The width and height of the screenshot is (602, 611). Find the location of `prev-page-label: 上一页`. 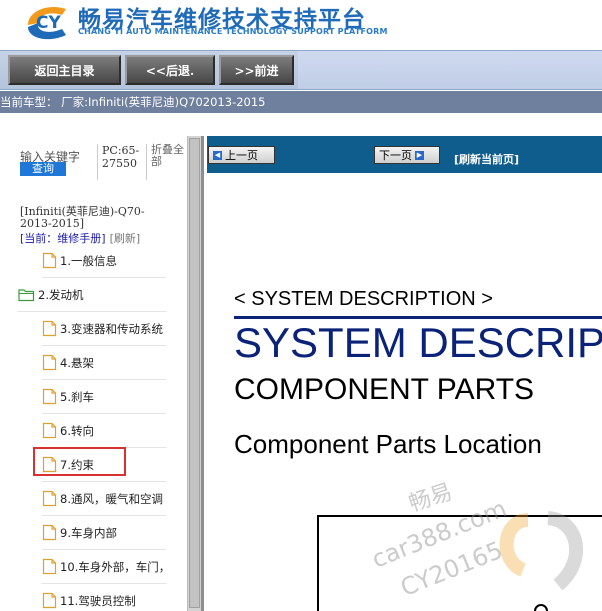

prev-page-label: 上一页 is located at coordinates (241, 155).